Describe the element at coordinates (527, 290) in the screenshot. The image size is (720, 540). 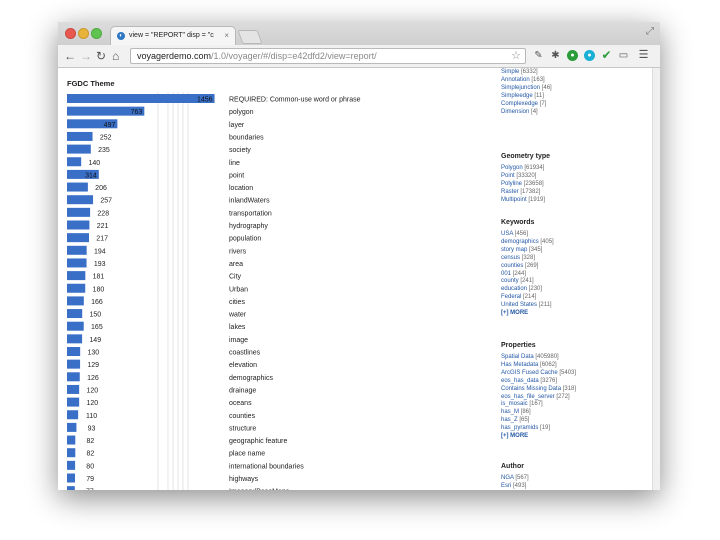
I see `facet-item: education [230]` at that location.